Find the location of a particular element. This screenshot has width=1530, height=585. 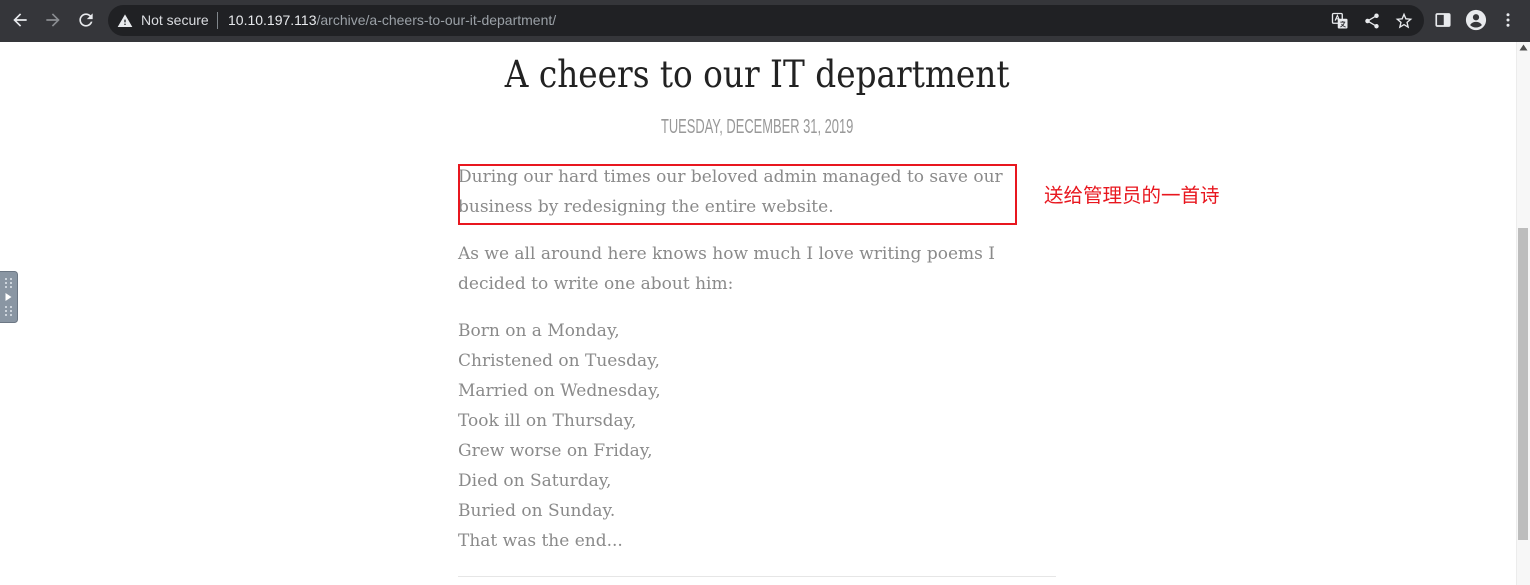

translate-icon is located at coordinates (1339, 20).